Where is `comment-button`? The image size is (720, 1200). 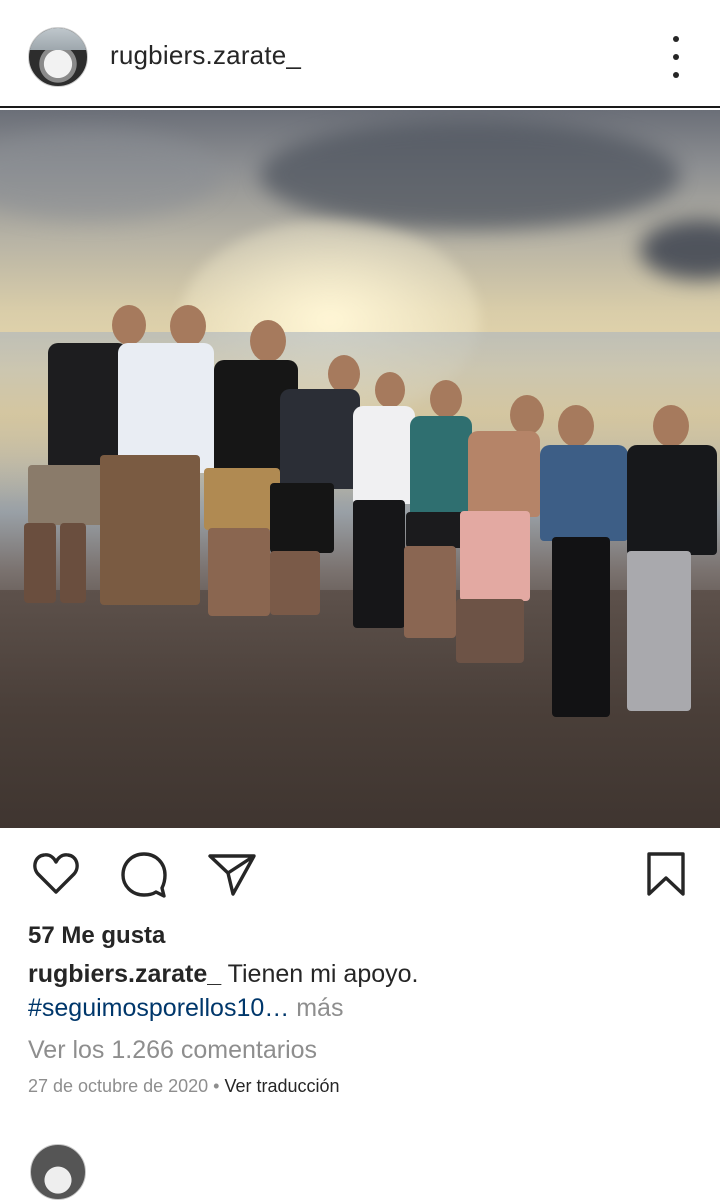
comment-button is located at coordinates (144, 874).